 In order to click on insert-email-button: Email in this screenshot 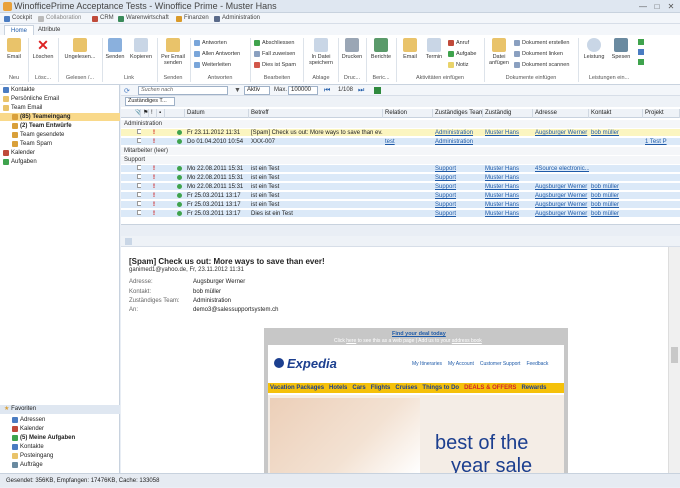, I will do `click(410, 49)`.